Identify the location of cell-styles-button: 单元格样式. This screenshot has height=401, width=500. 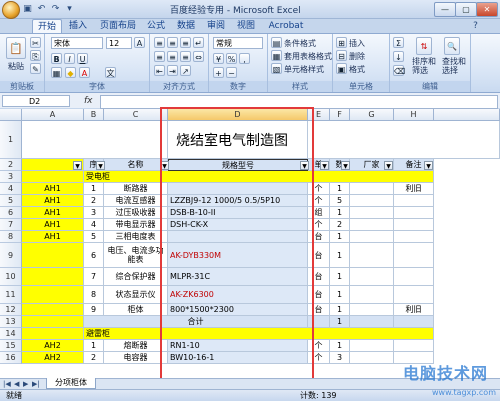
(304, 69).